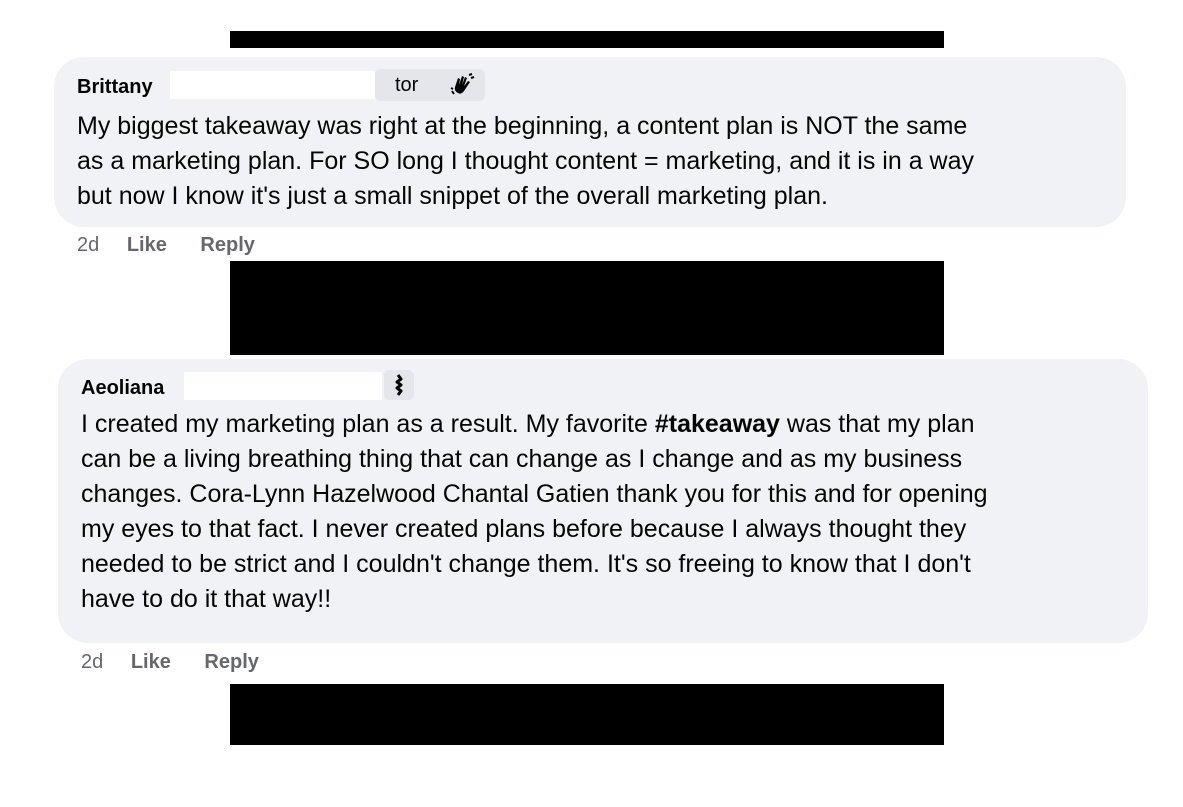  I want to click on comment-author-name: Brittany, so click(115, 87).